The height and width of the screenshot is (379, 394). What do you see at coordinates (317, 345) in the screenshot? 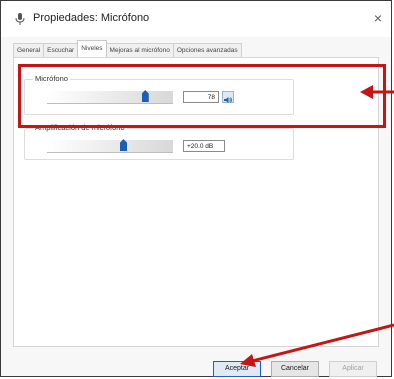
I see `annotation-arrow-ok` at bounding box center [317, 345].